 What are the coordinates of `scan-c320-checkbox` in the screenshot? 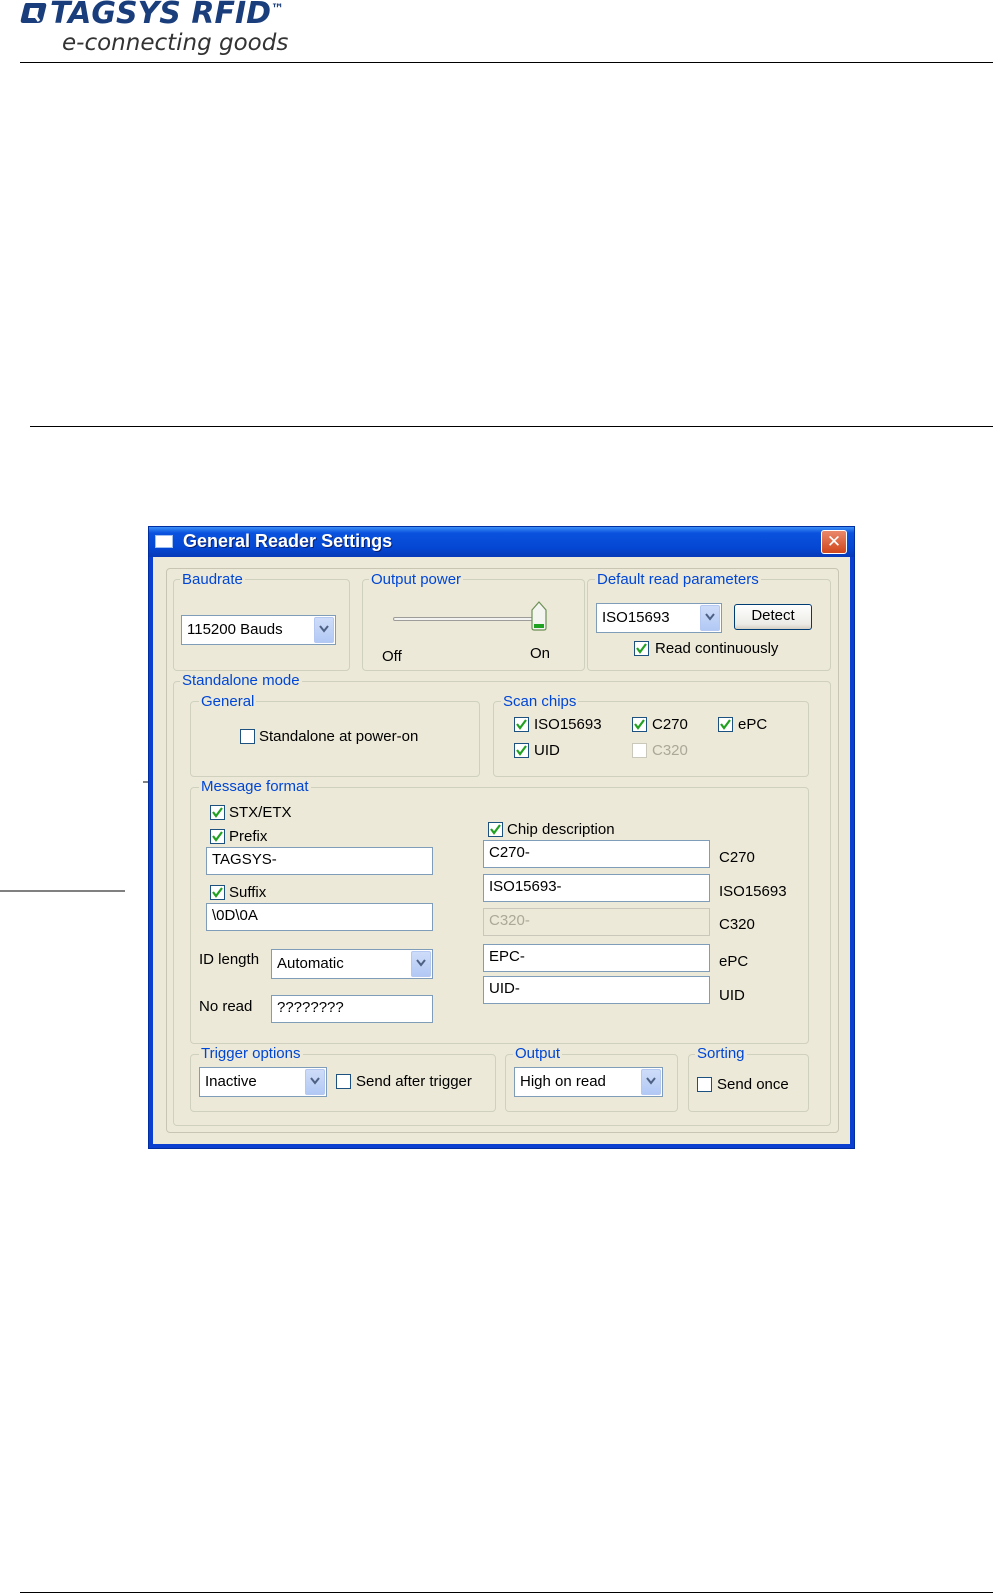 It's located at (639, 750).